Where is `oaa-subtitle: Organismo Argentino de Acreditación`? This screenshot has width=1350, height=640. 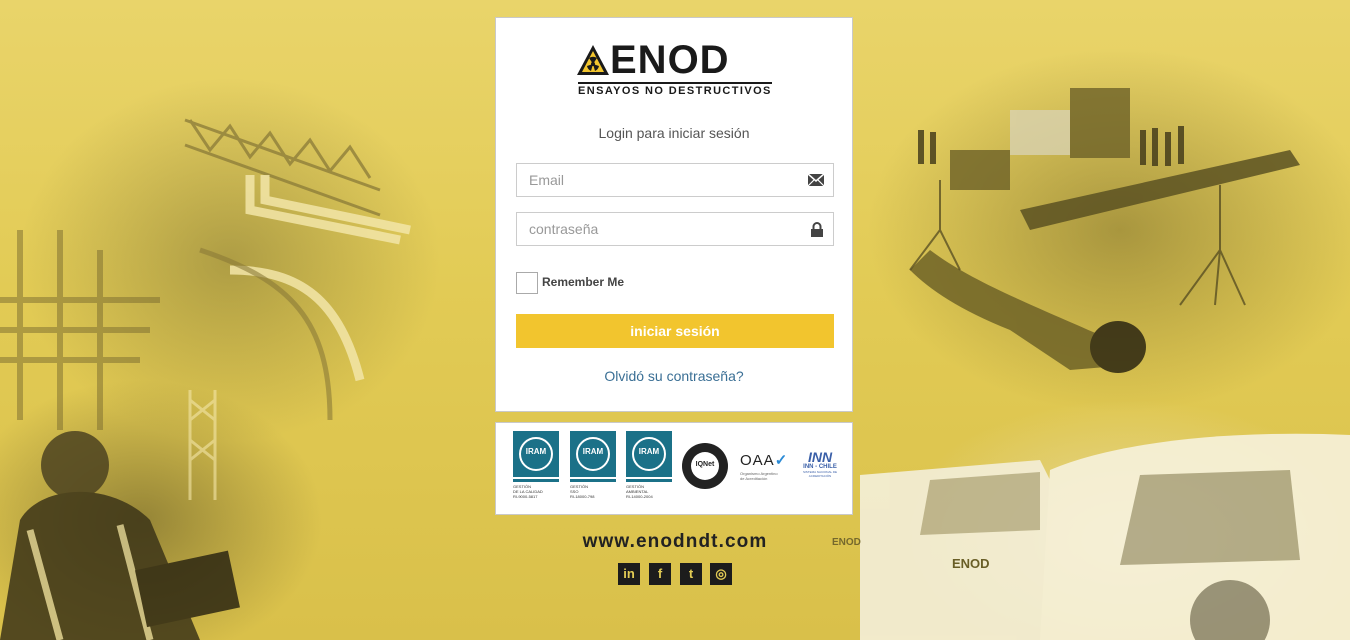 oaa-subtitle: Organismo Argentino de Acreditación is located at coordinates (759, 476).